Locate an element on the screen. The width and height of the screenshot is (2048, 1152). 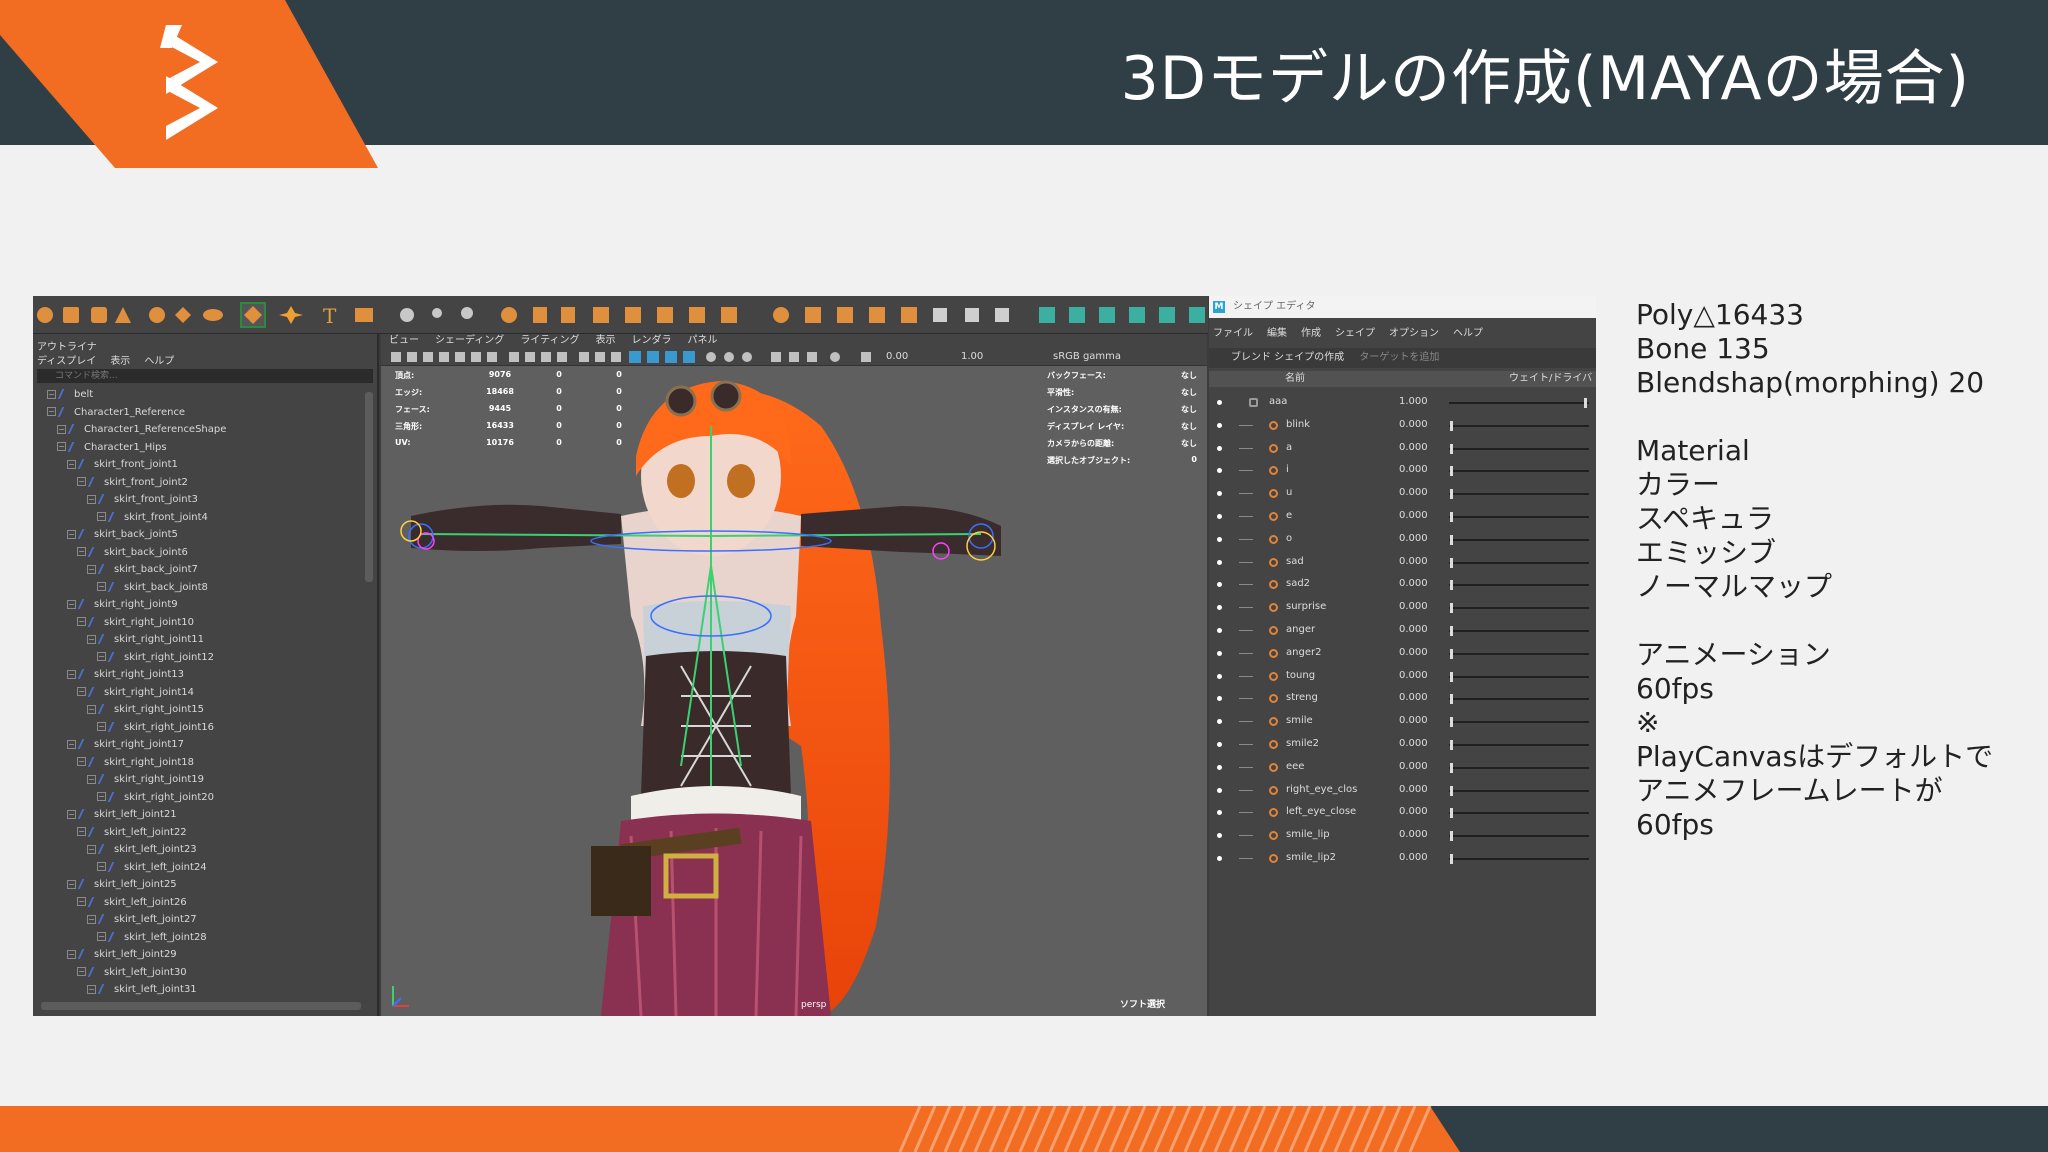
vp-menu-show: 表示 is located at coordinates (606, 341).